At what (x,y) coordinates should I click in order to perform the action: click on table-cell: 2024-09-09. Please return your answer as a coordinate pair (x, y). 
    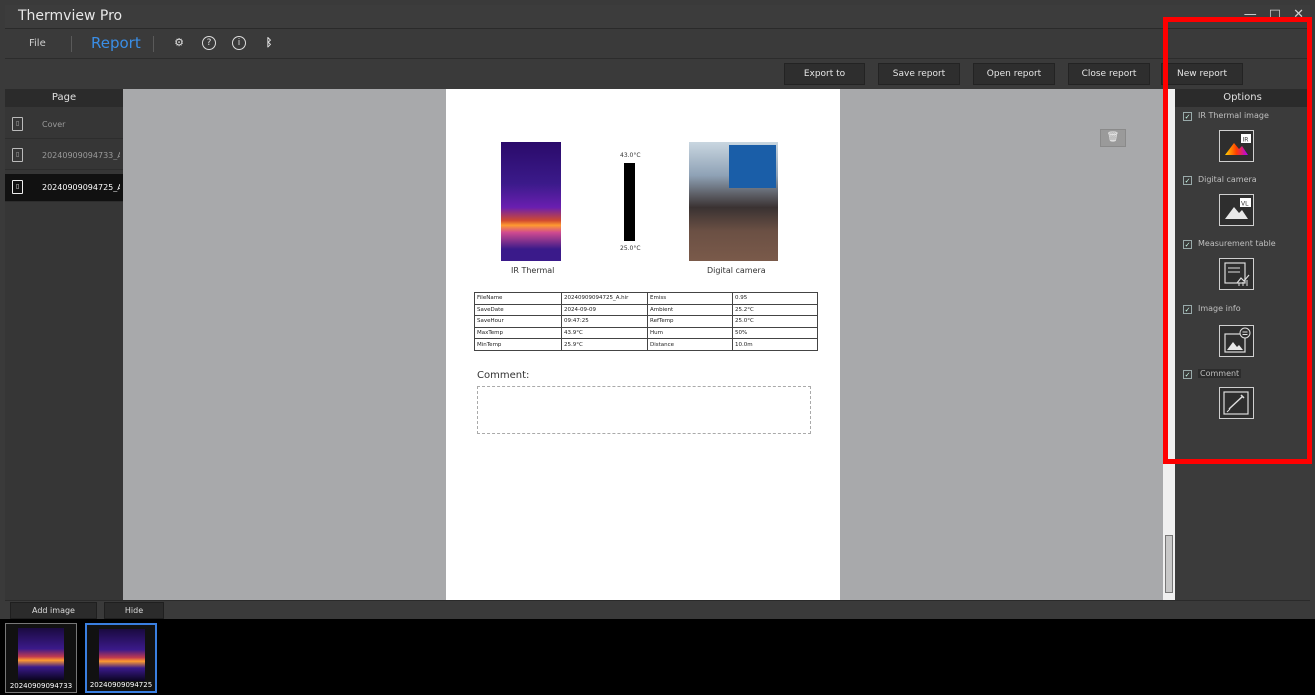
    Looking at the image, I should click on (604, 310).